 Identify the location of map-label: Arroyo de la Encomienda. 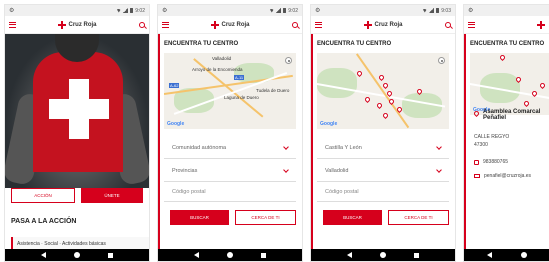
(217, 69).